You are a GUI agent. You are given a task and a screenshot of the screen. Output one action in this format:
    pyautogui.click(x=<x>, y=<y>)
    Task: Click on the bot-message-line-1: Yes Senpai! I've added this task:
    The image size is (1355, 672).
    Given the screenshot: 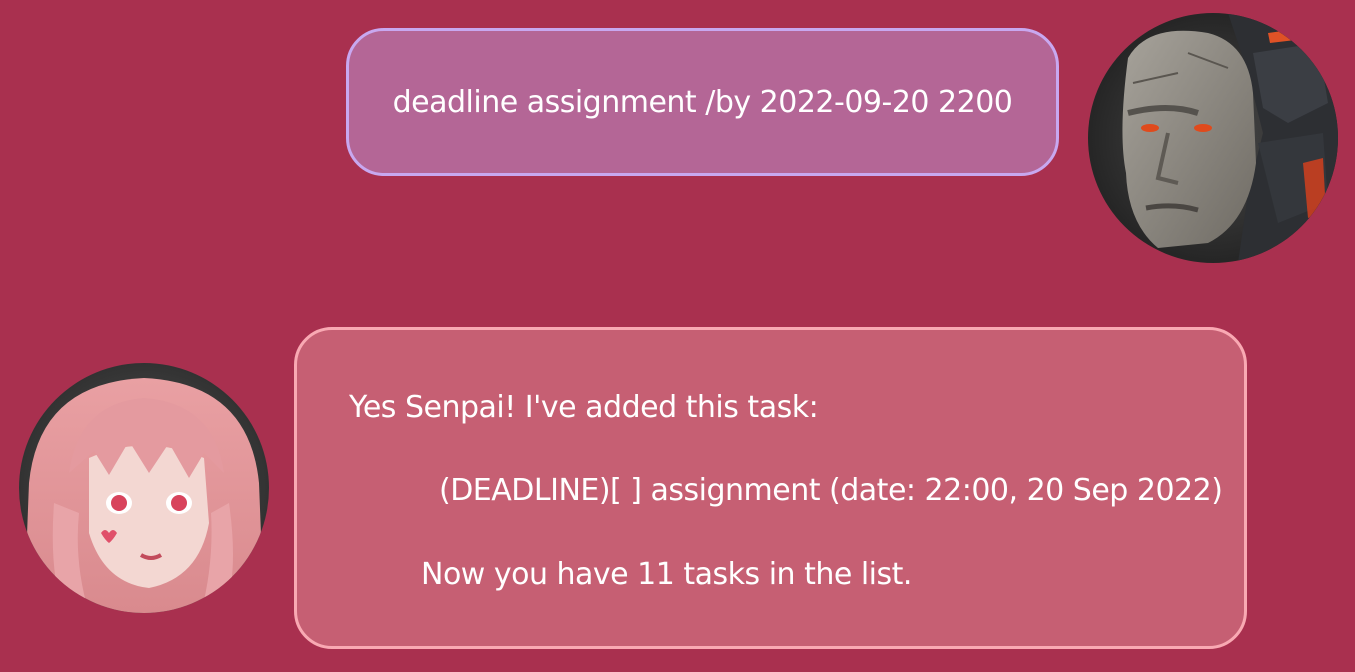 What is the action you would take?
    pyautogui.click(x=584, y=407)
    